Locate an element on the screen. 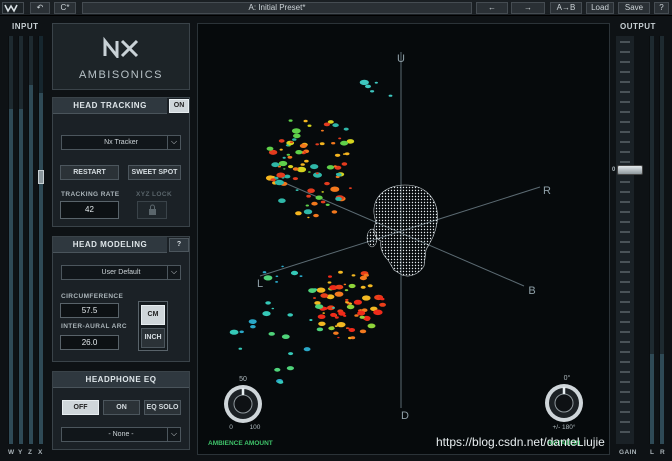 The width and height of the screenshot is (672, 461). preset-name-field: A: Initial Preset* is located at coordinates (277, 8).